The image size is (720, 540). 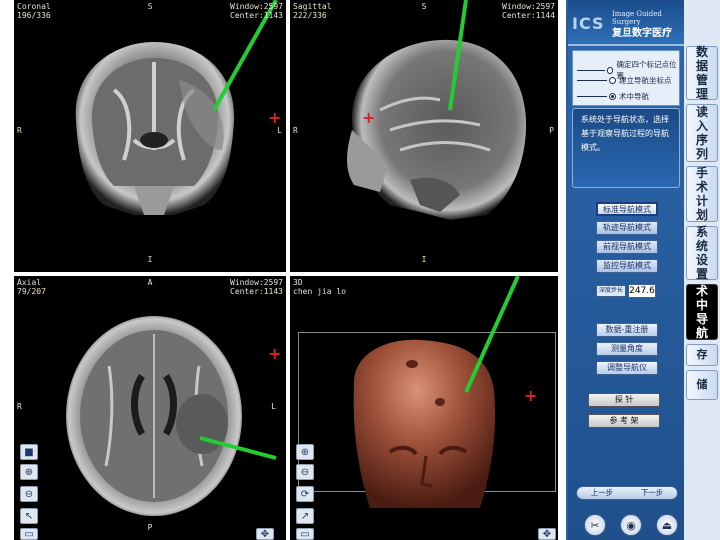 I want to click on logo-bar: ICS Image Guided Surgery 复旦数字医疗, so click(x=626, y=23).